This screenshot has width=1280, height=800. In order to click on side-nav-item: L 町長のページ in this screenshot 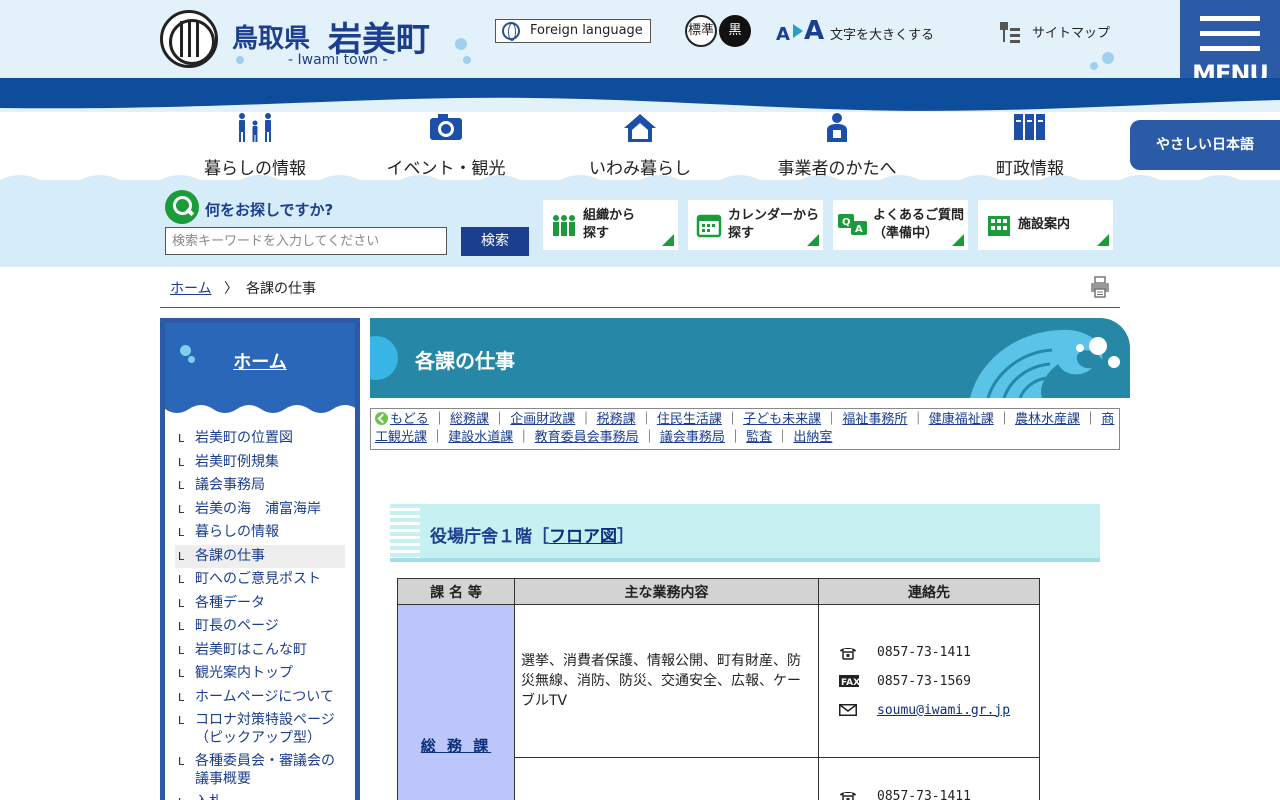, I will do `click(260, 627)`.